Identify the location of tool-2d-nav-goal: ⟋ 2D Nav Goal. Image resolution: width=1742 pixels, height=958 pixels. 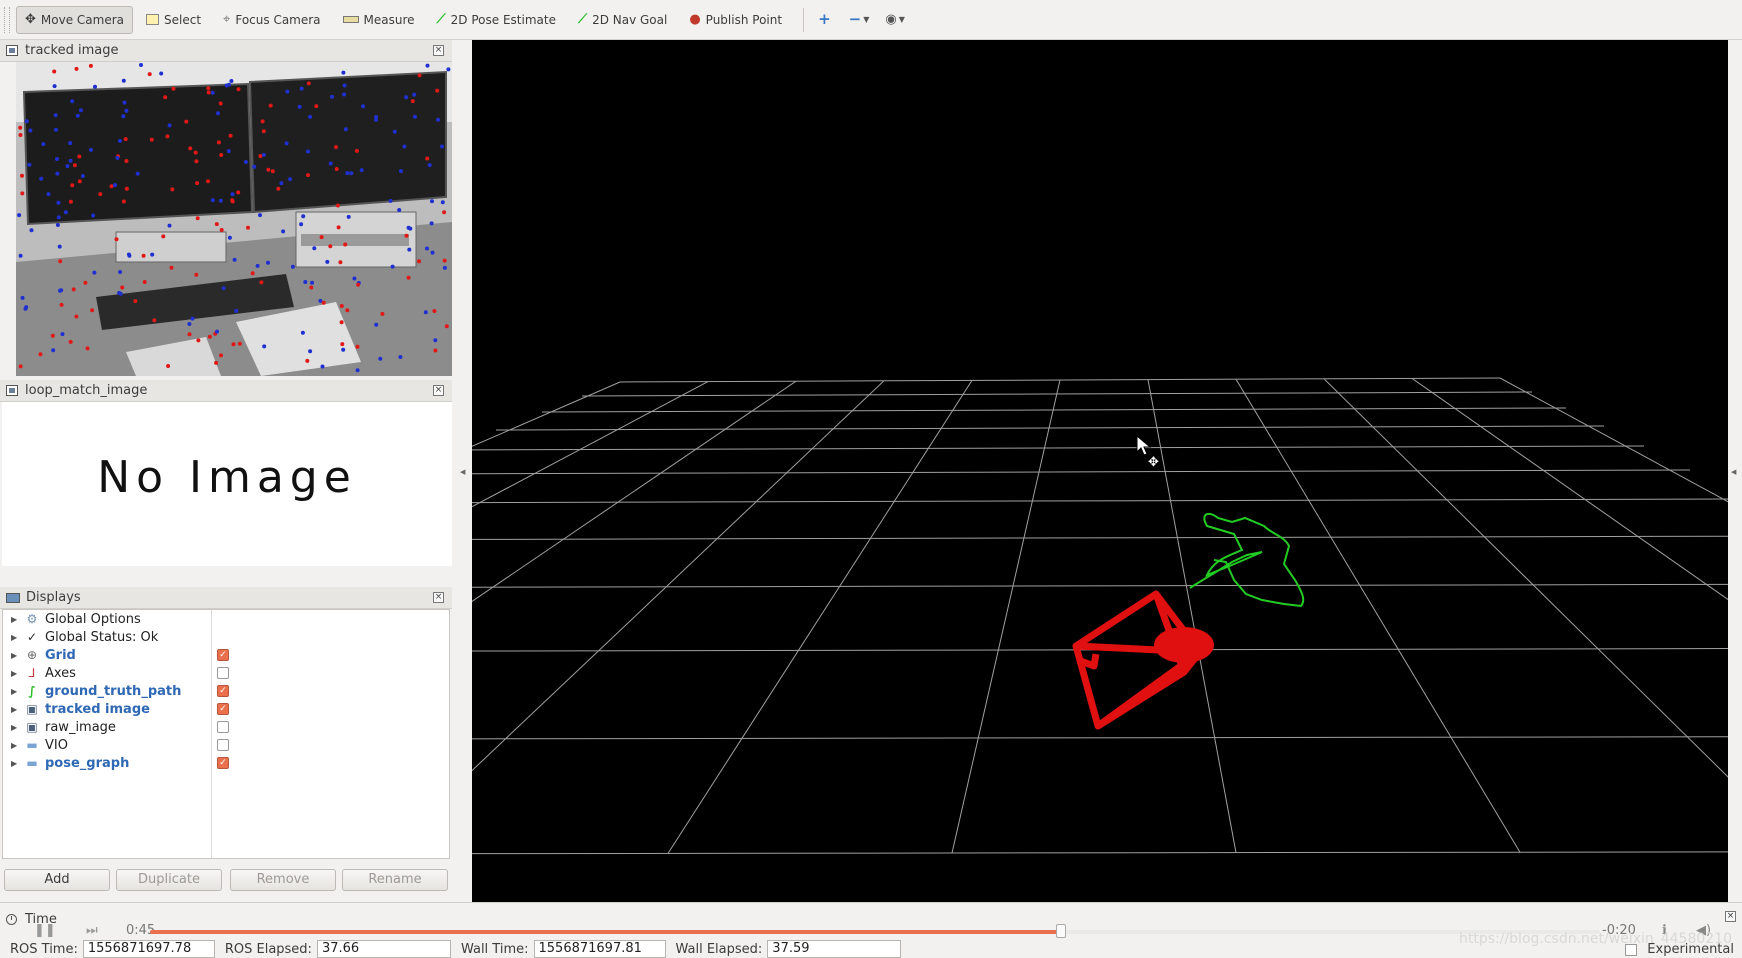
(622, 20).